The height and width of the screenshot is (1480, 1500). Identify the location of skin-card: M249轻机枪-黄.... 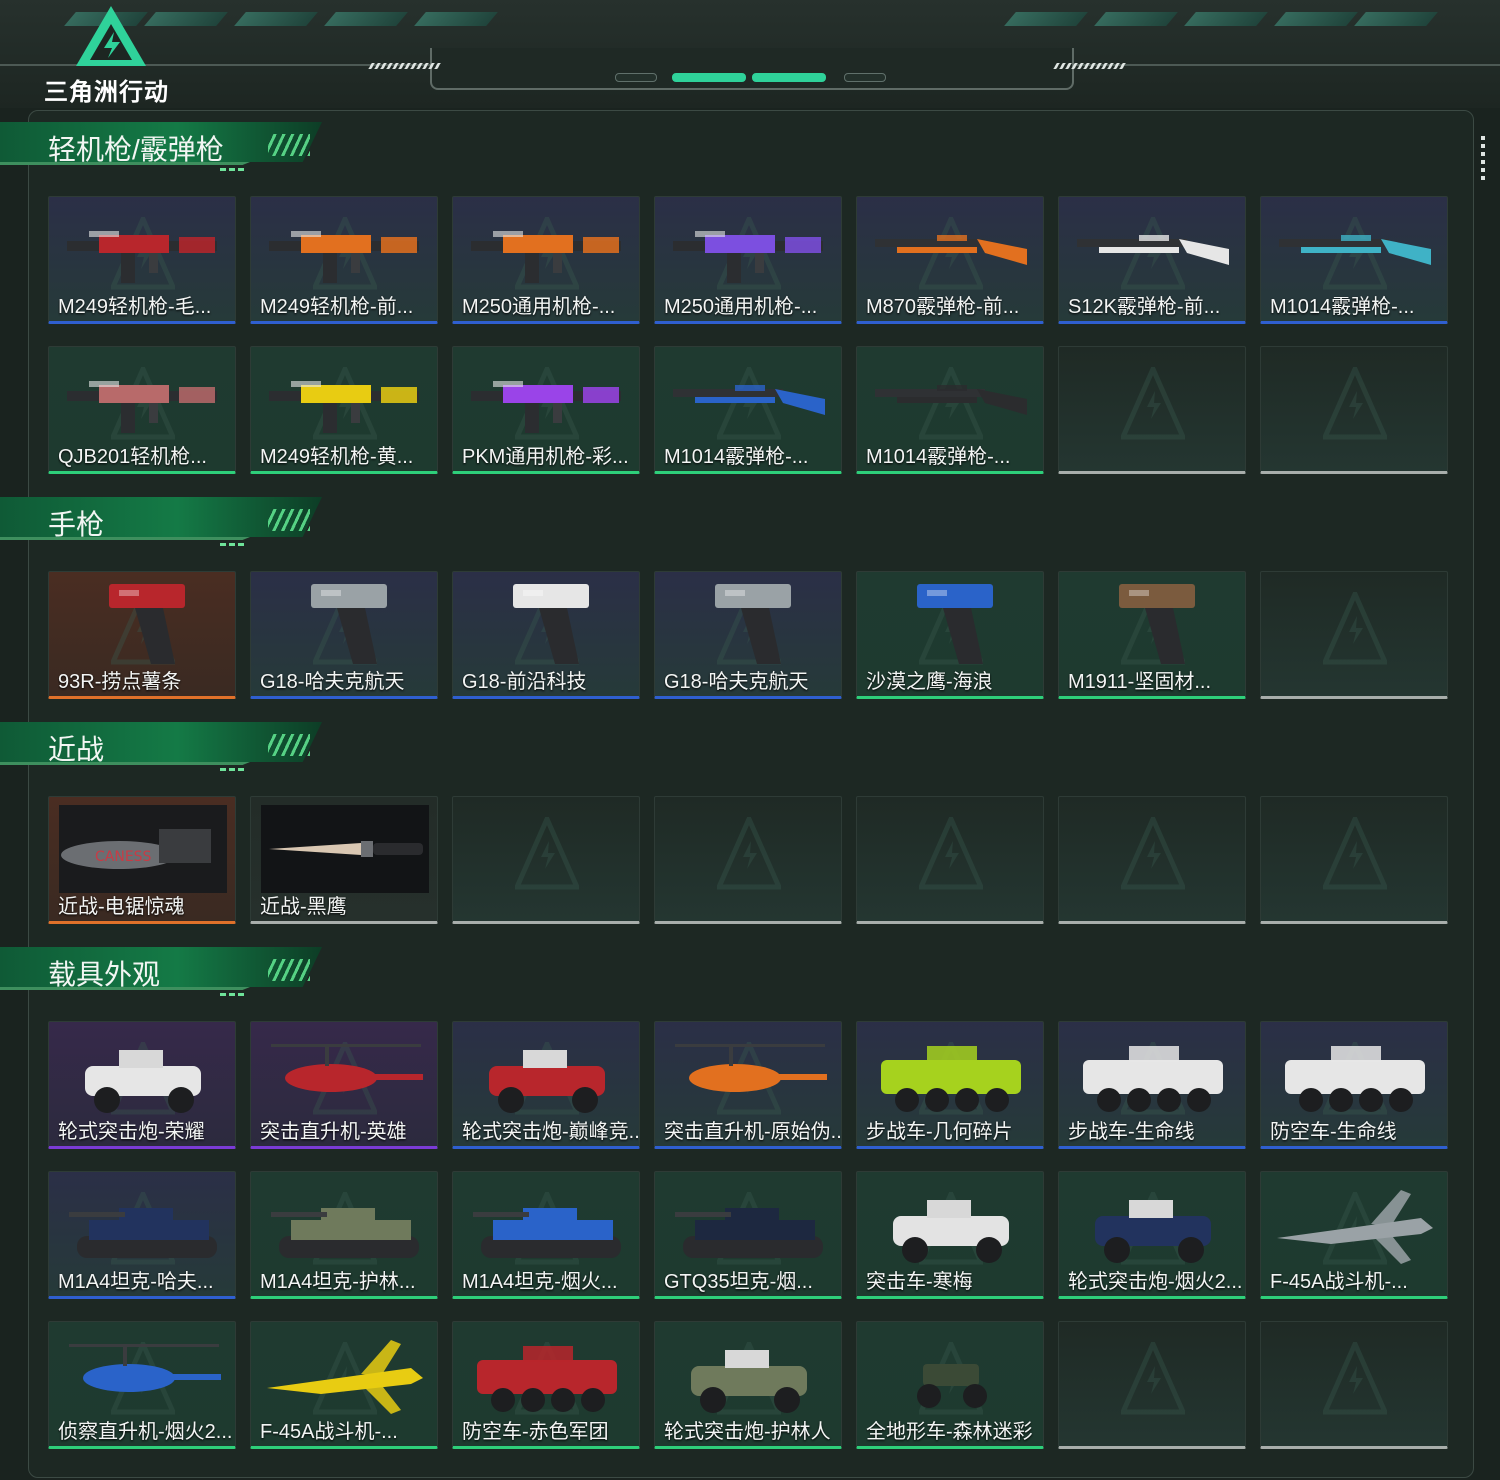
(344, 410).